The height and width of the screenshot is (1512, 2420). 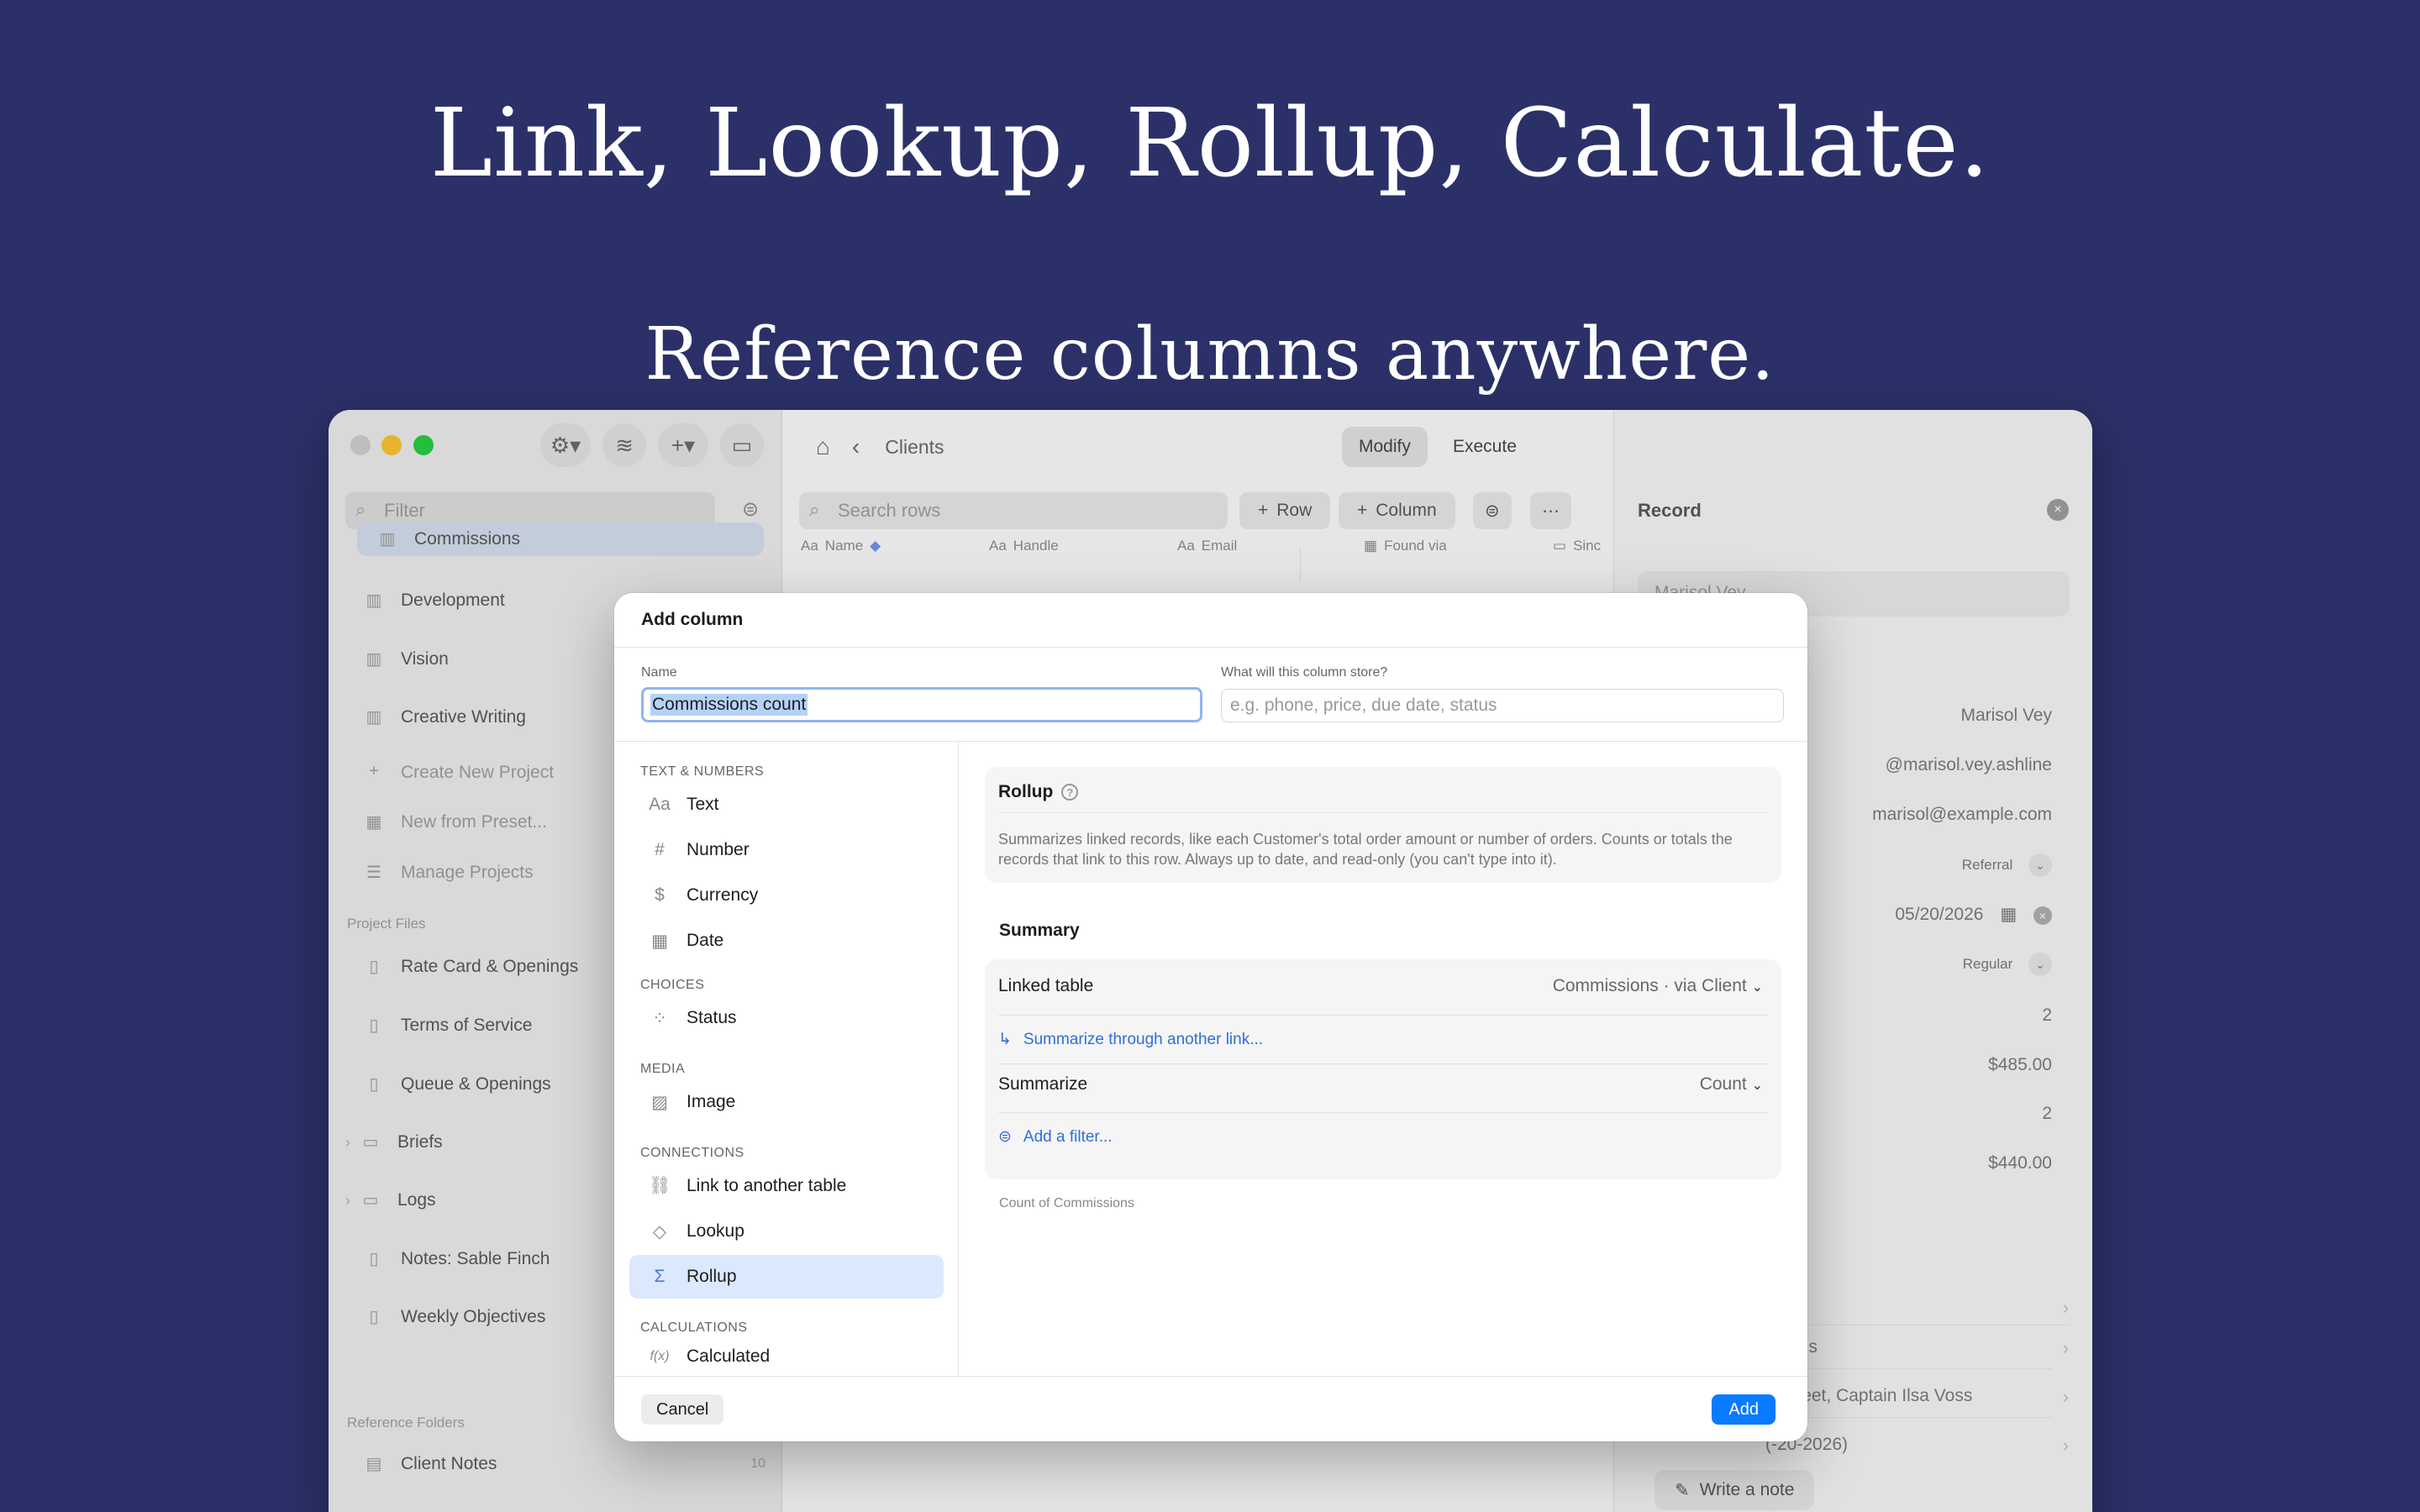 I want to click on type-label: Link to another table, so click(x=767, y=1185).